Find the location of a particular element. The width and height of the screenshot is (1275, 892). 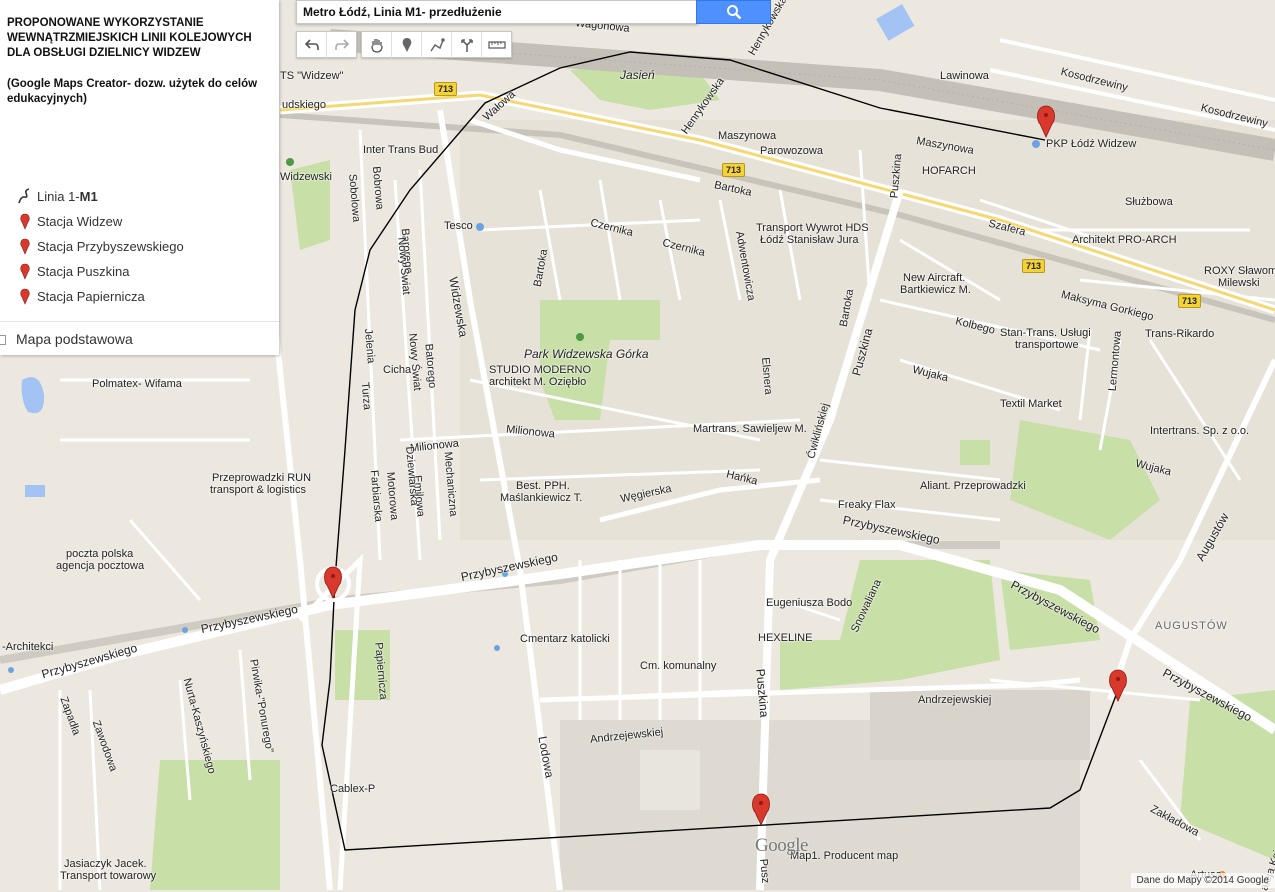

place-label: agencja pocztowa is located at coordinates (100, 566).